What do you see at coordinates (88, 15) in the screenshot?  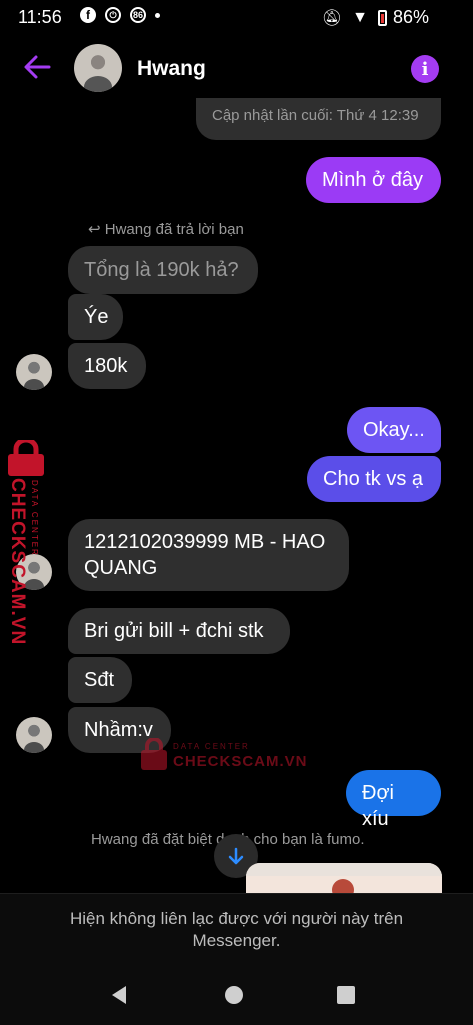 I see `facebook-icon: f` at bounding box center [88, 15].